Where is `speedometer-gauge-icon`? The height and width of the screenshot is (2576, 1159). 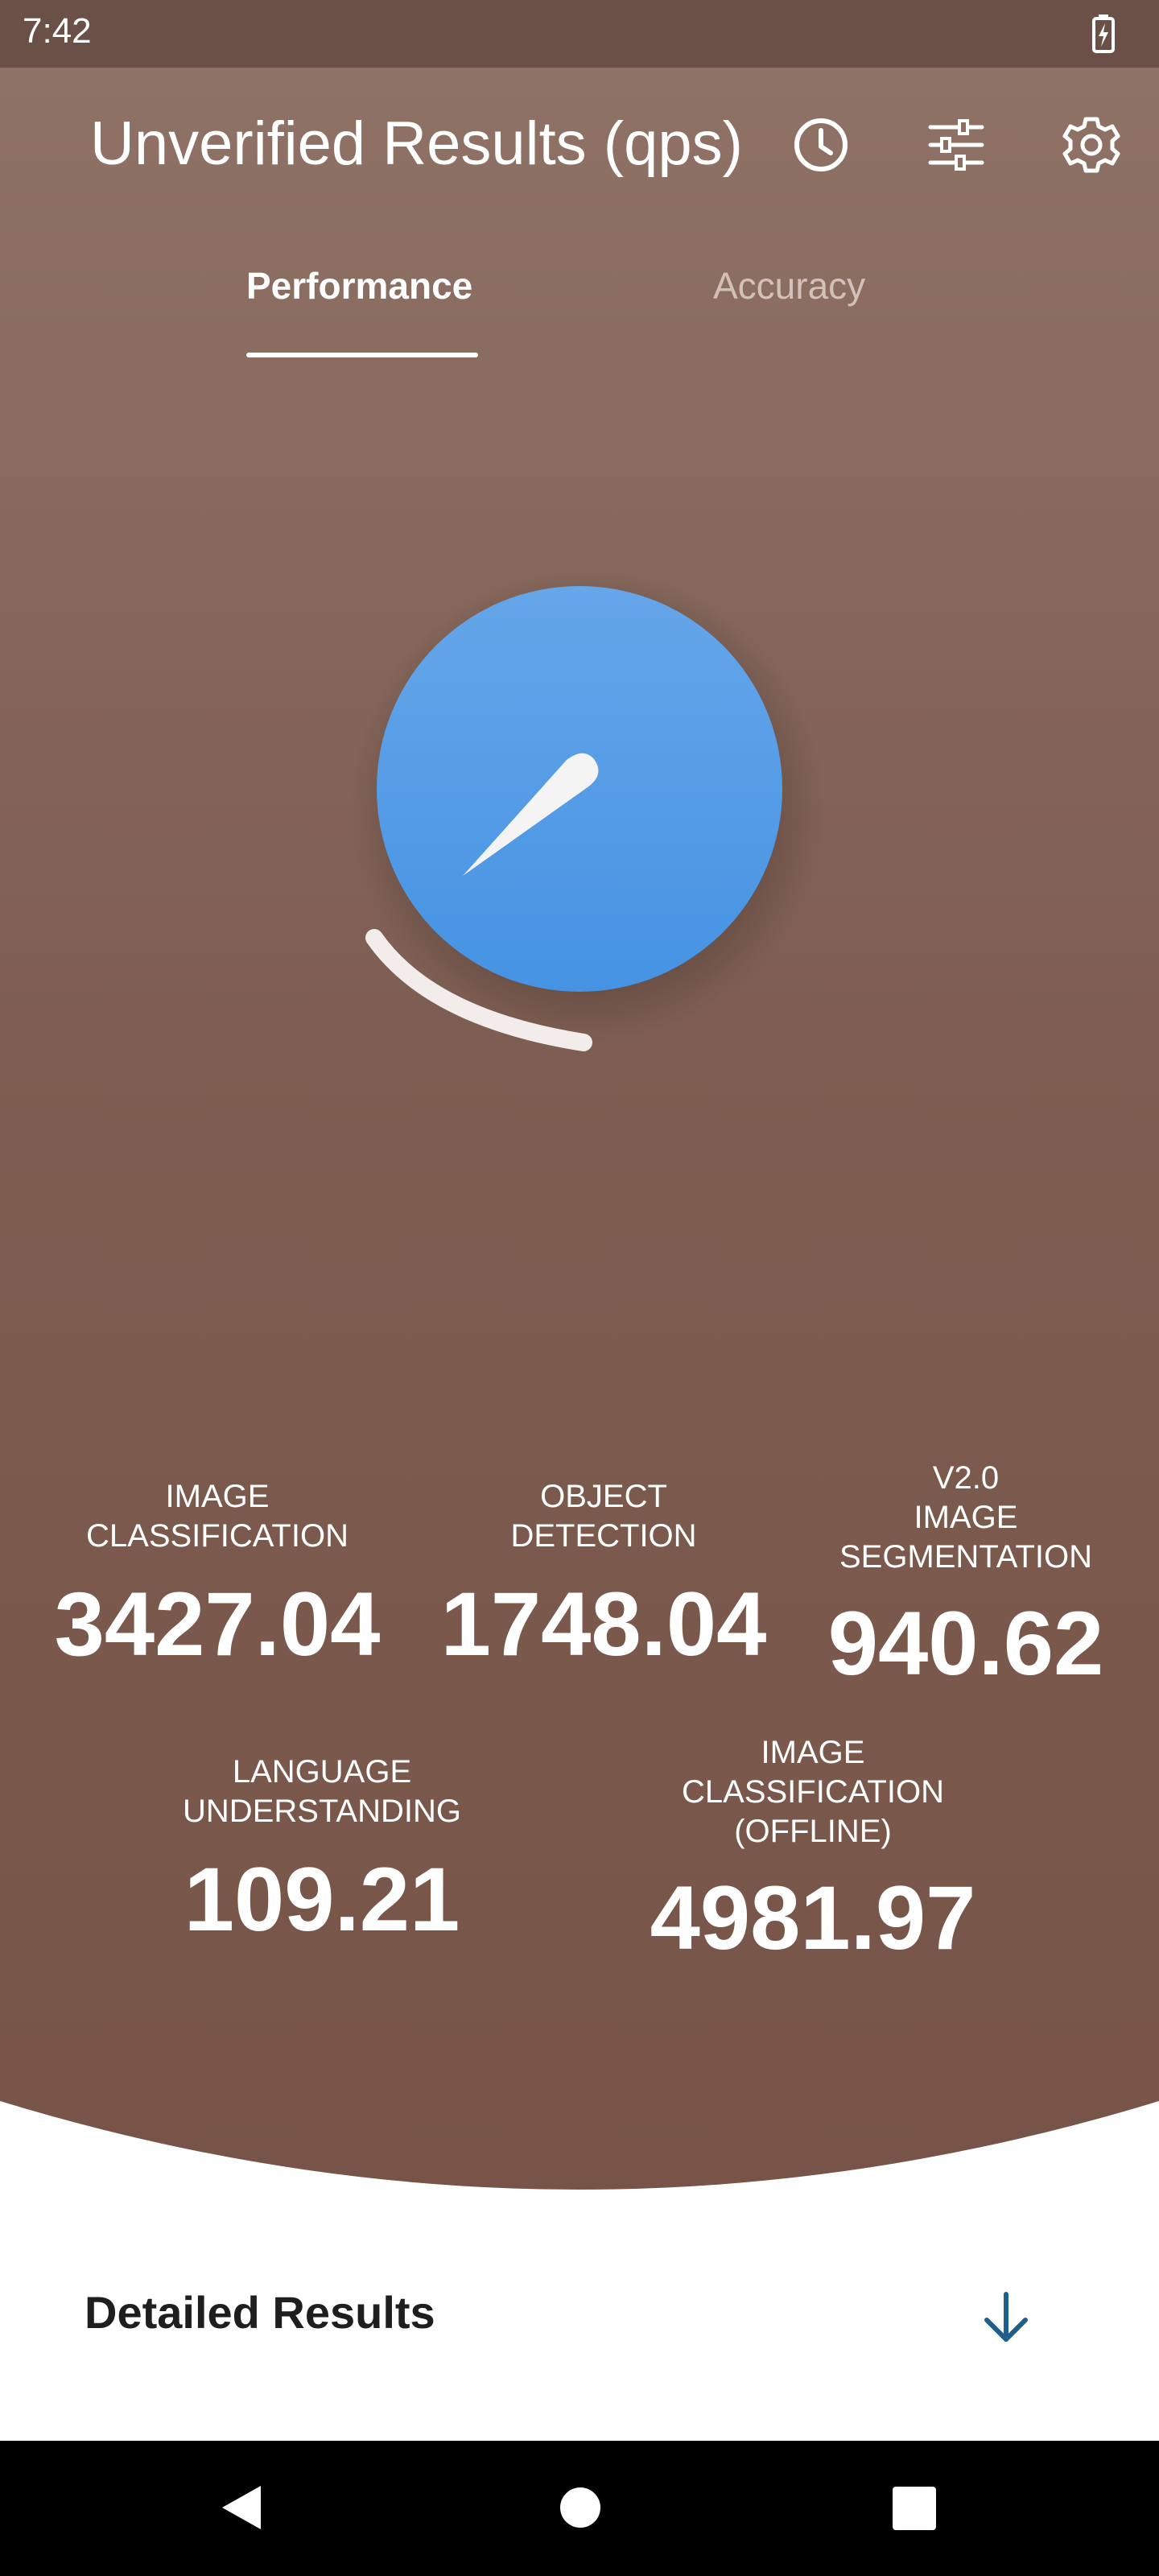
speedometer-gauge-icon is located at coordinates (579, 829).